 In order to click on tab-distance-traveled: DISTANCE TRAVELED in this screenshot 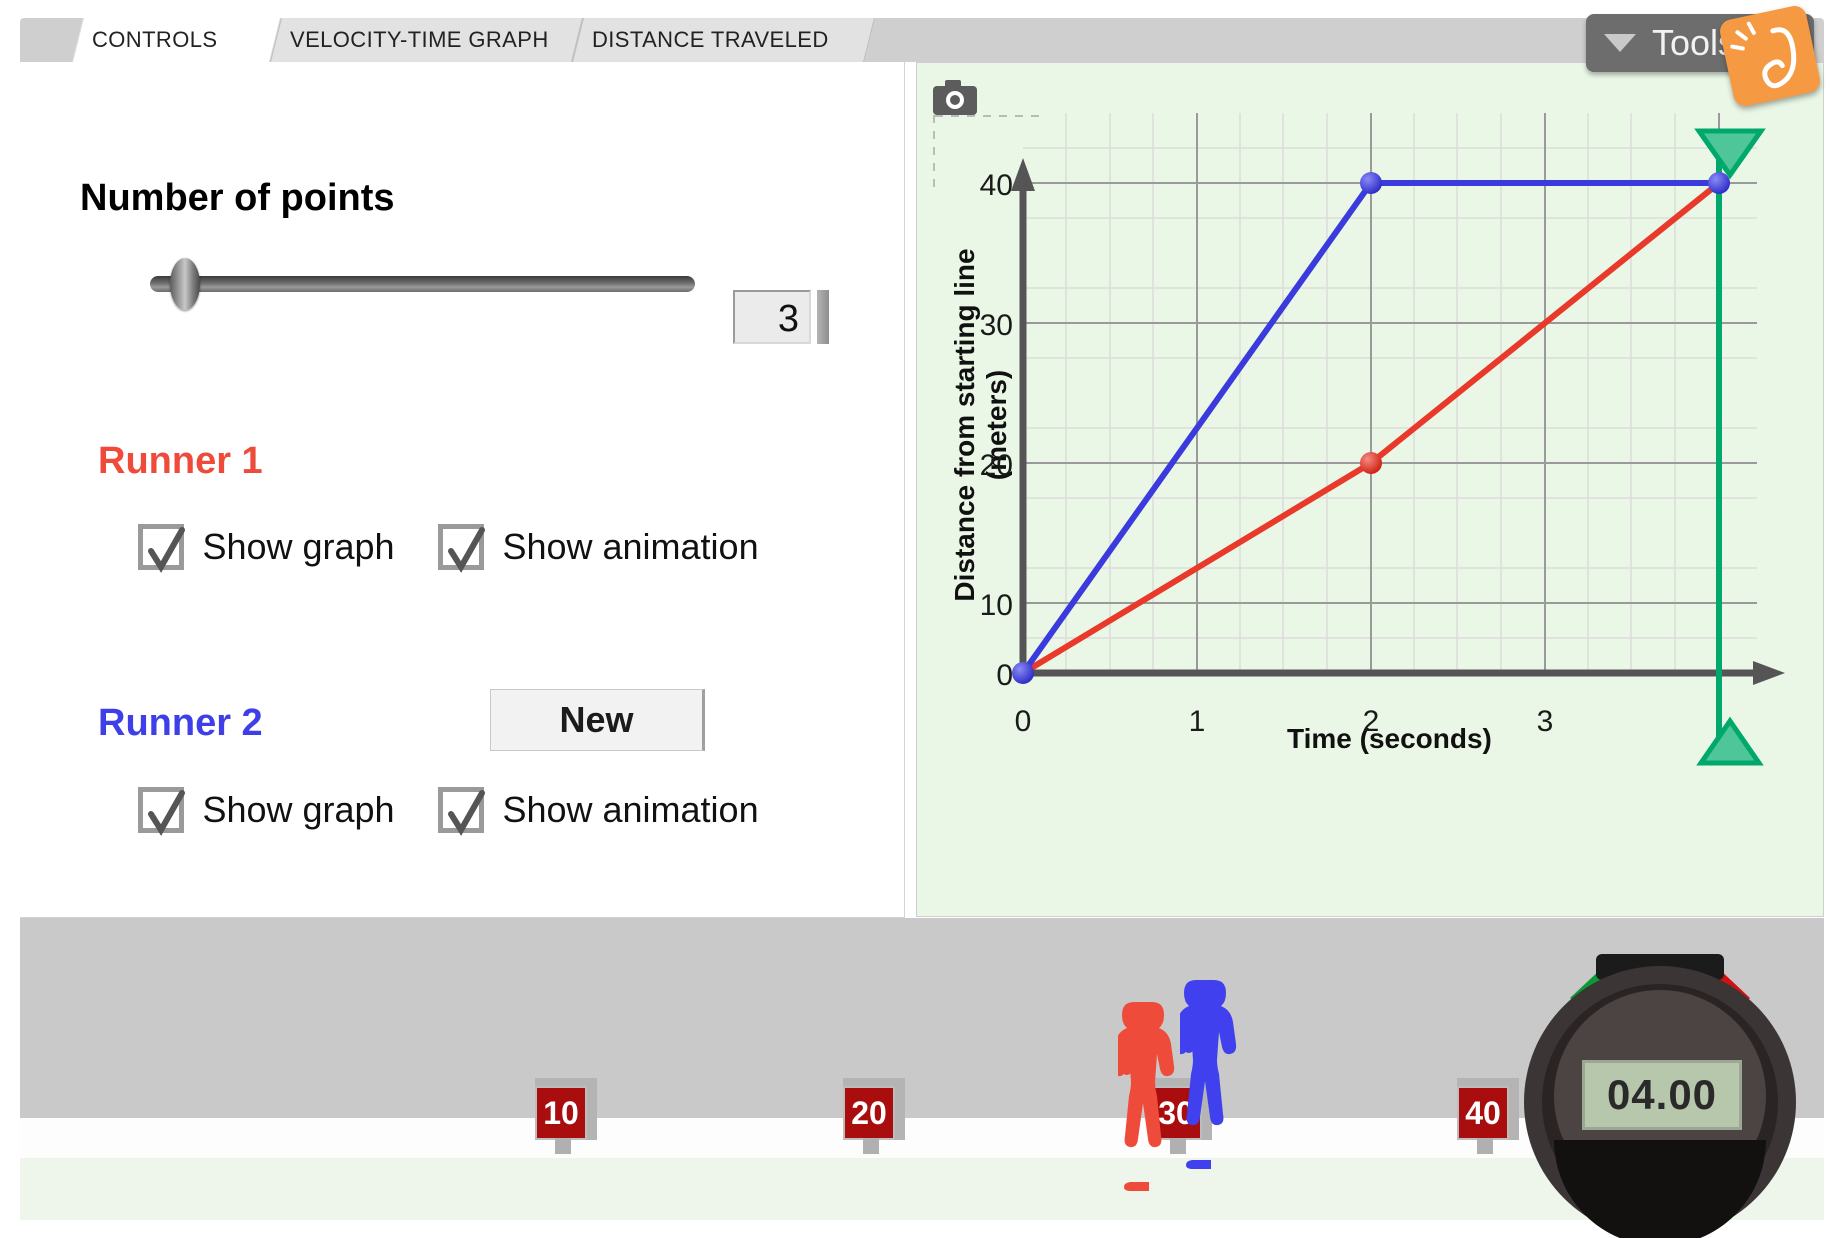, I will do `click(723, 40)`.